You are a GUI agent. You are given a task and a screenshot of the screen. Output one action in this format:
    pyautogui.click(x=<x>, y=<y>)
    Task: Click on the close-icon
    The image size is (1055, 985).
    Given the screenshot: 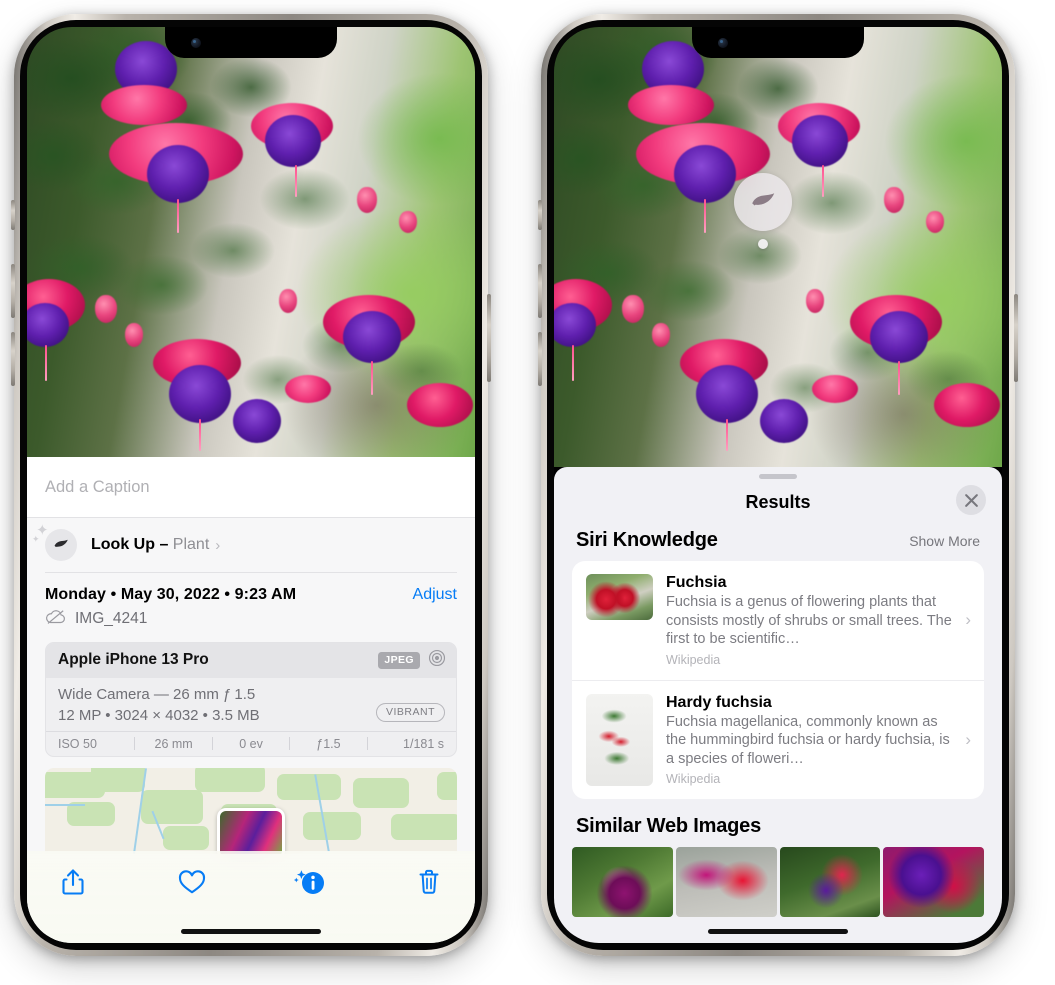 What is the action you would take?
    pyautogui.click(x=971, y=500)
    